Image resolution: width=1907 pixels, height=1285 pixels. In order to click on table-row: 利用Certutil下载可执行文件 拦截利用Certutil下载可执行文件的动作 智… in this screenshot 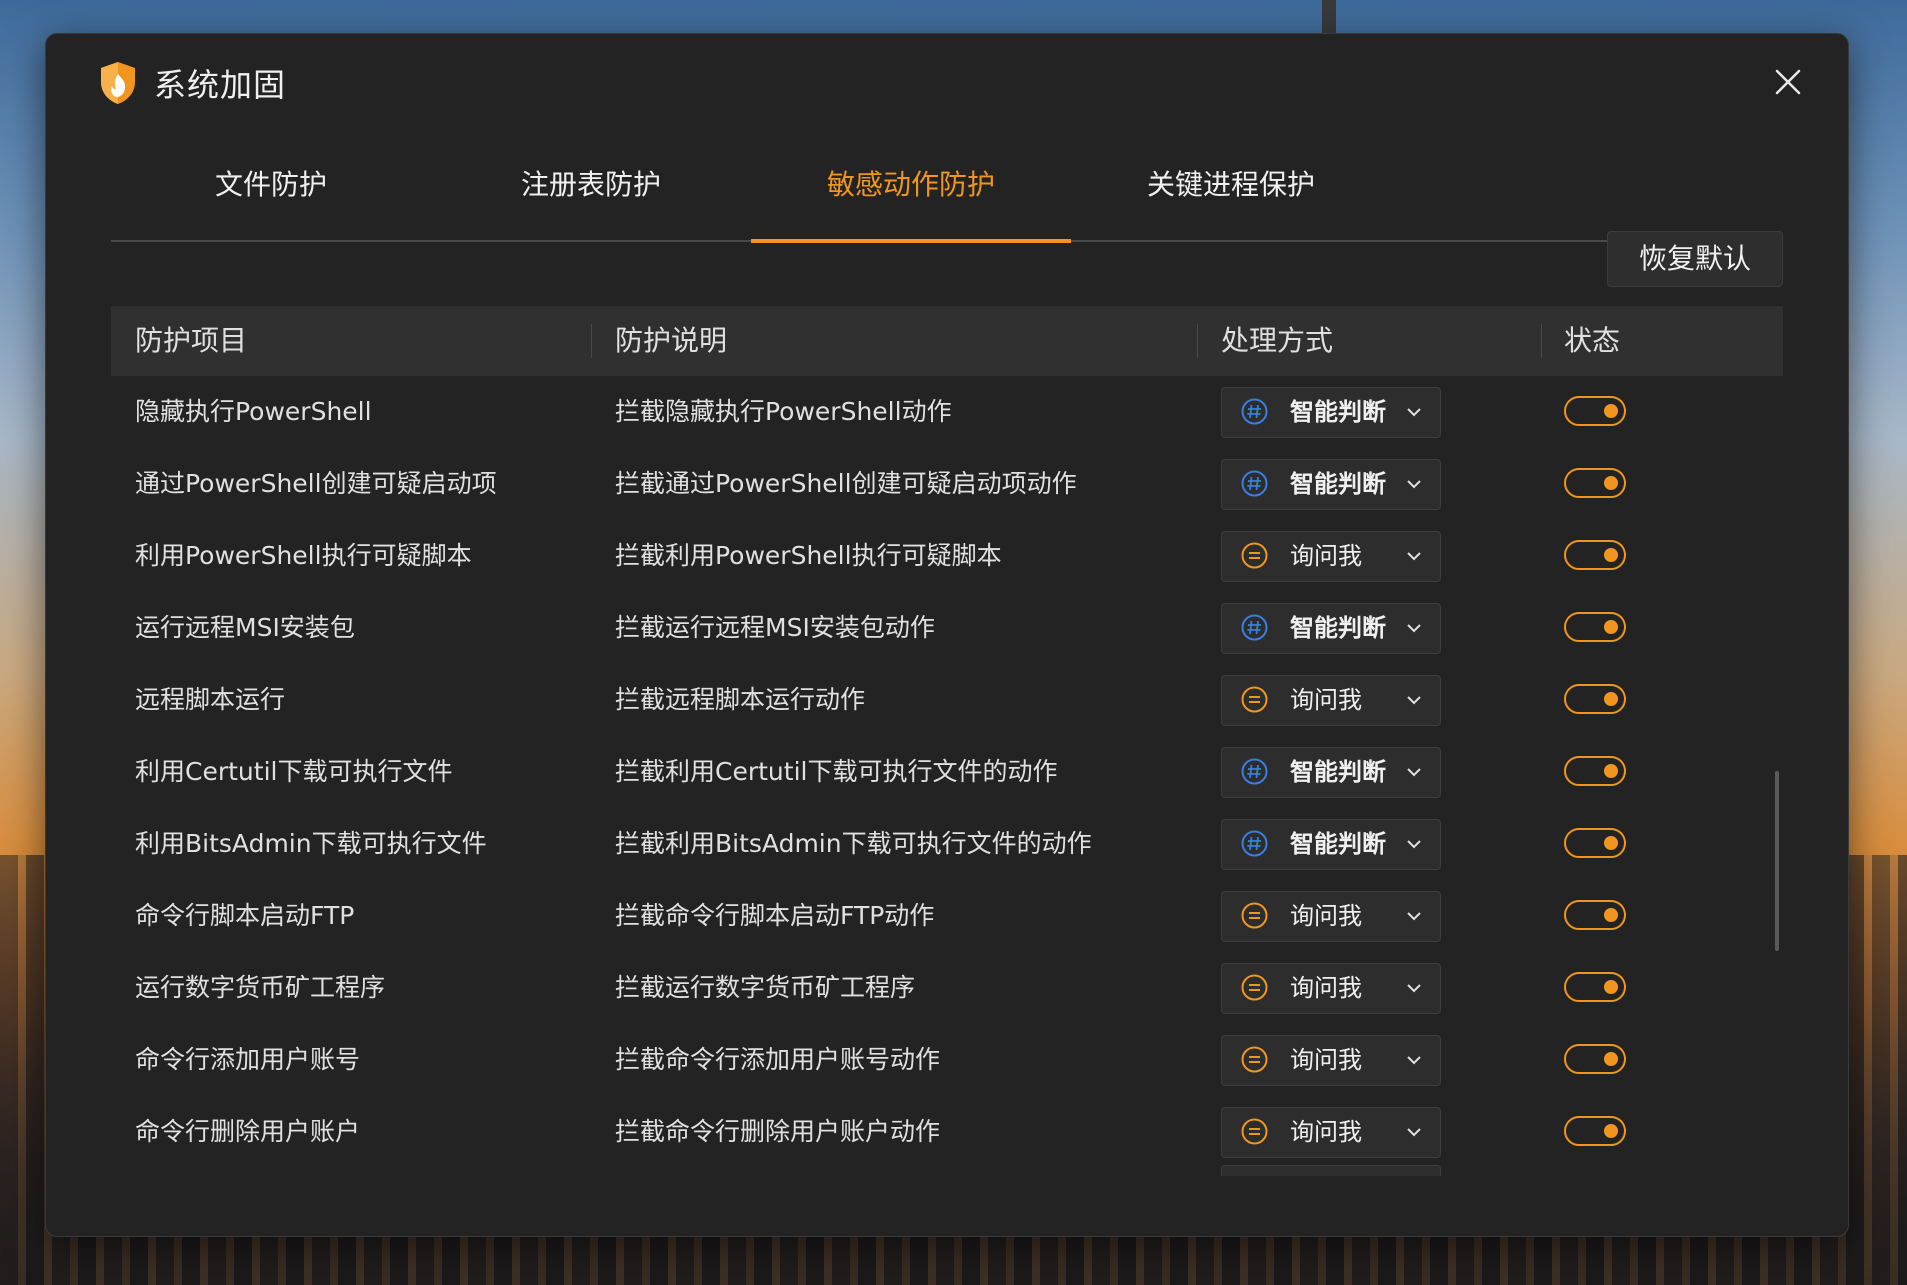, I will do `click(947, 772)`.